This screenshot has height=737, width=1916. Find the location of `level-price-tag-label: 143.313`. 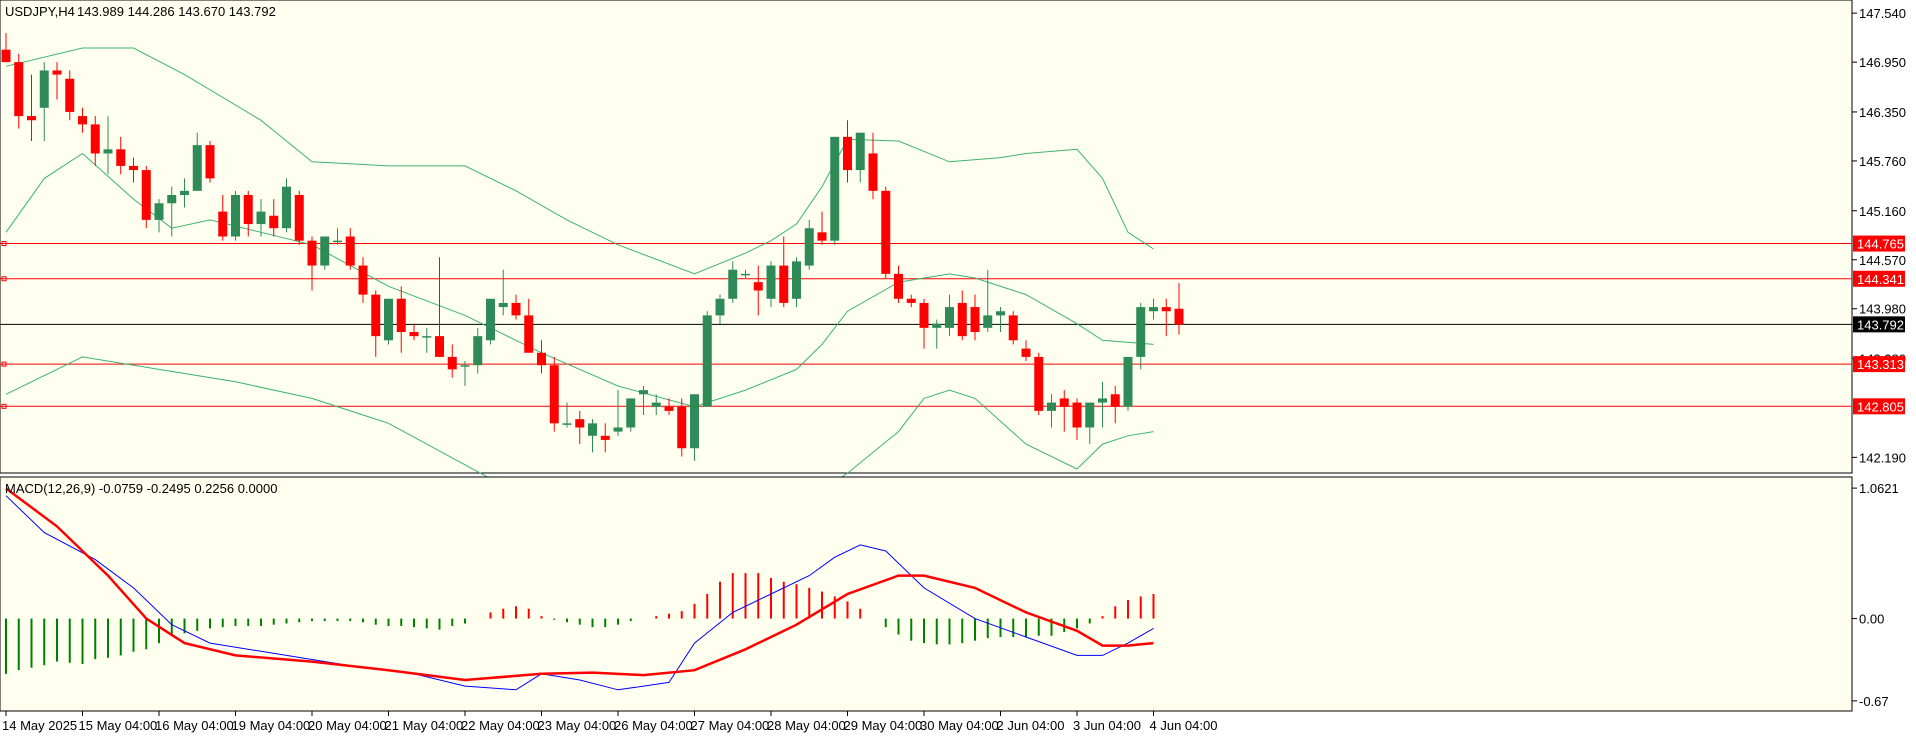

level-price-tag-label: 143.313 is located at coordinates (1880, 364).